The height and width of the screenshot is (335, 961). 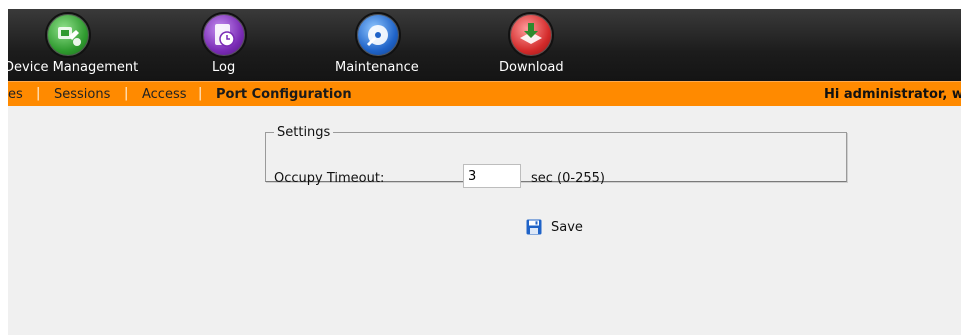 I want to click on toolbar-log: Log, so click(x=224, y=45).